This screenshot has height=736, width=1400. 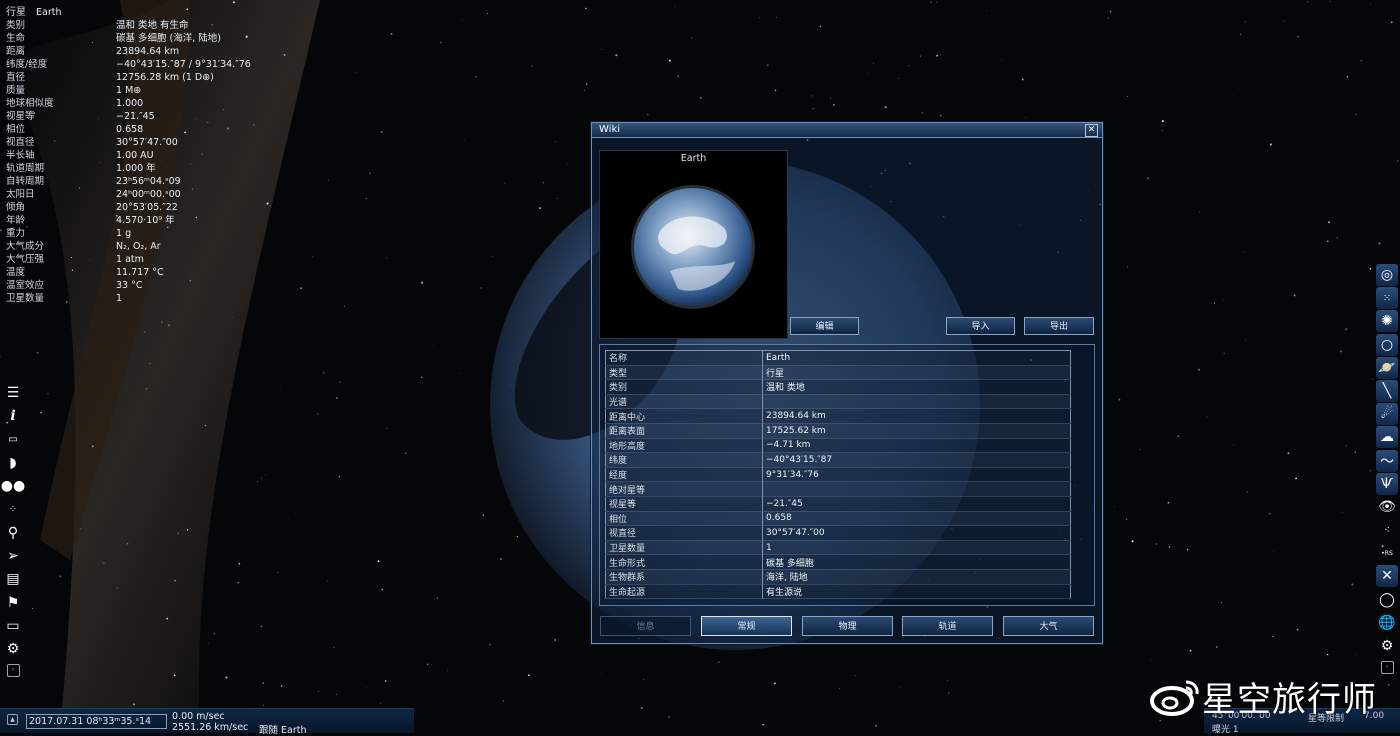 What do you see at coordinates (1387, 461) in the screenshot?
I see `wave-icon: 〜` at bounding box center [1387, 461].